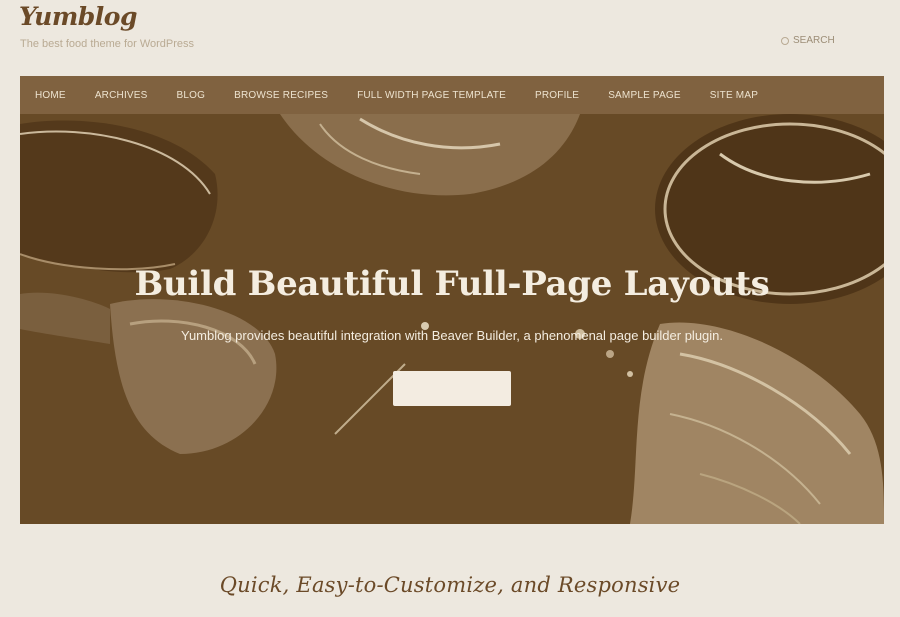 The width and height of the screenshot is (900, 617). I want to click on search-icon, so click(785, 40).